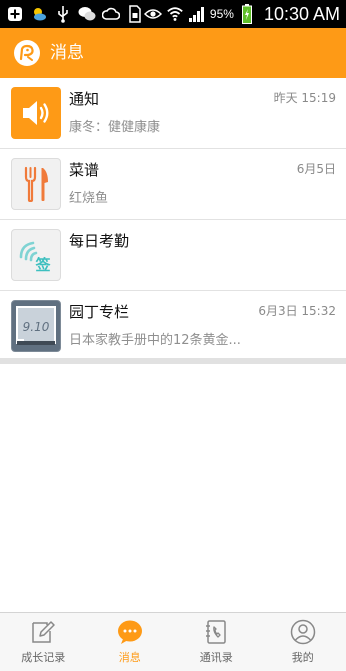  What do you see at coordinates (130, 632) in the screenshot?
I see `chat-icon` at bounding box center [130, 632].